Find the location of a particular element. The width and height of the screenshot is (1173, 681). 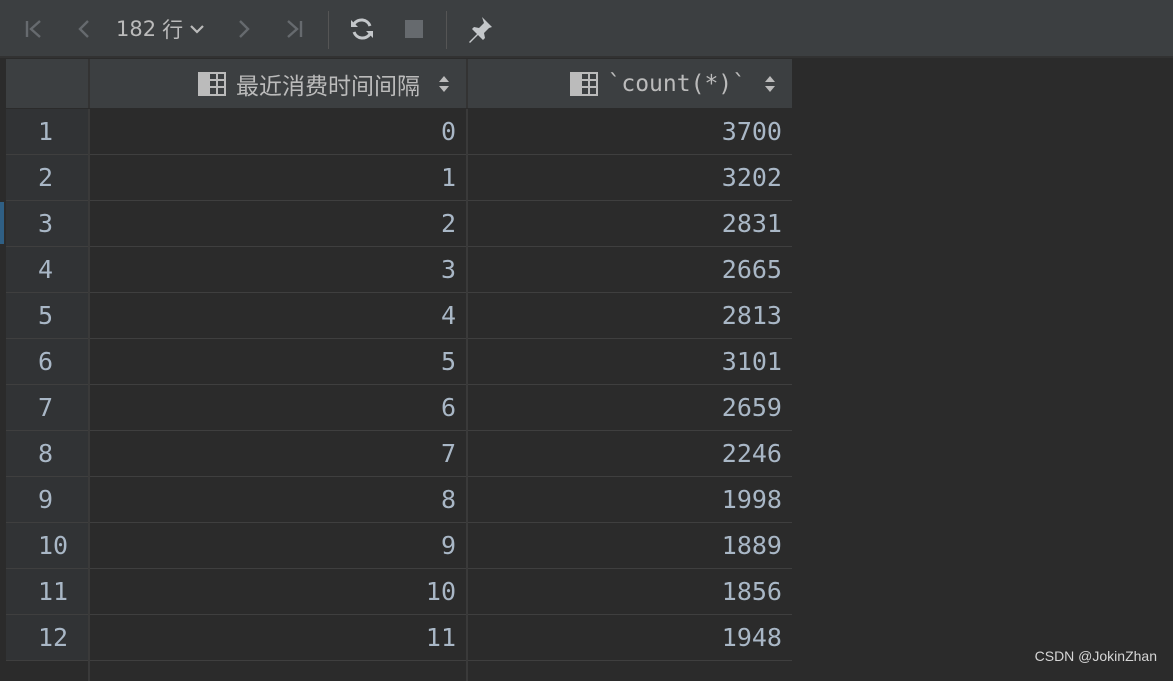

row-number: 10 is located at coordinates (47, 545).